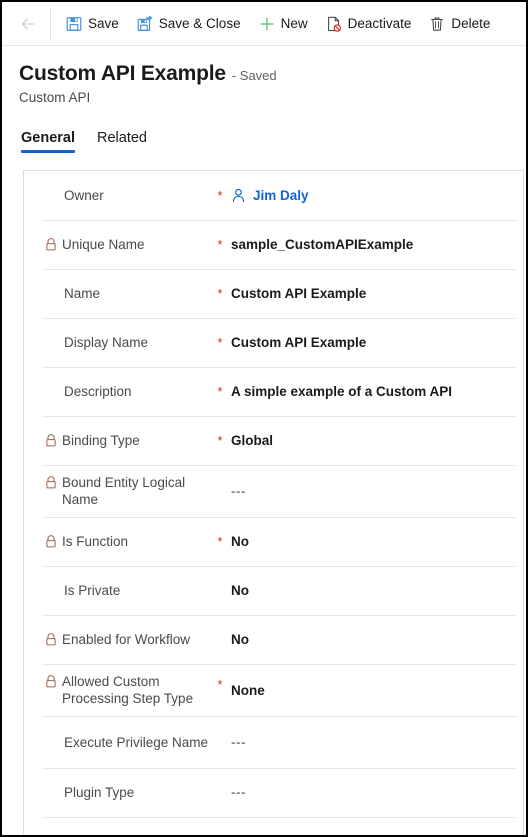  What do you see at coordinates (273, 826) in the screenshot?
I see `field-row-clipped` at bounding box center [273, 826].